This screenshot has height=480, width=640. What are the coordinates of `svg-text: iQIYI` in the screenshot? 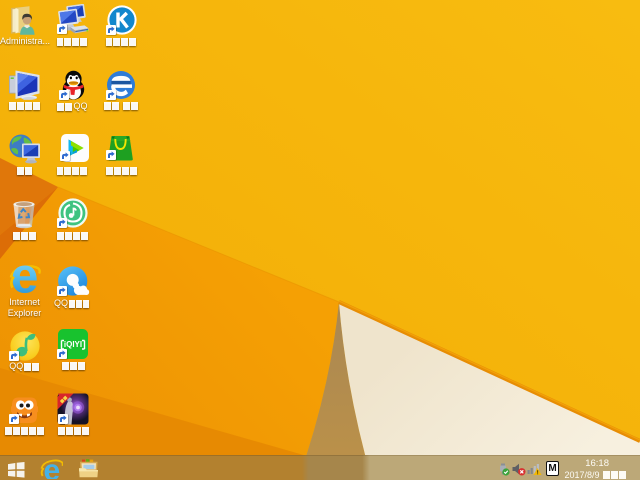 It's located at (73, 344).